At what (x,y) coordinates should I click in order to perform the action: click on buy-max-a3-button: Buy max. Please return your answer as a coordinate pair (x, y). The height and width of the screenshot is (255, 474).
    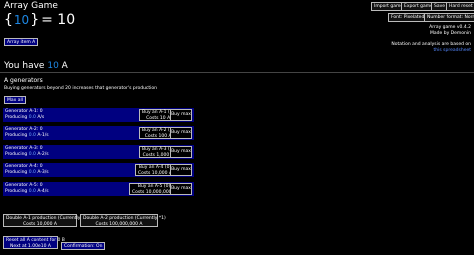
    Looking at the image, I should click on (181, 152).